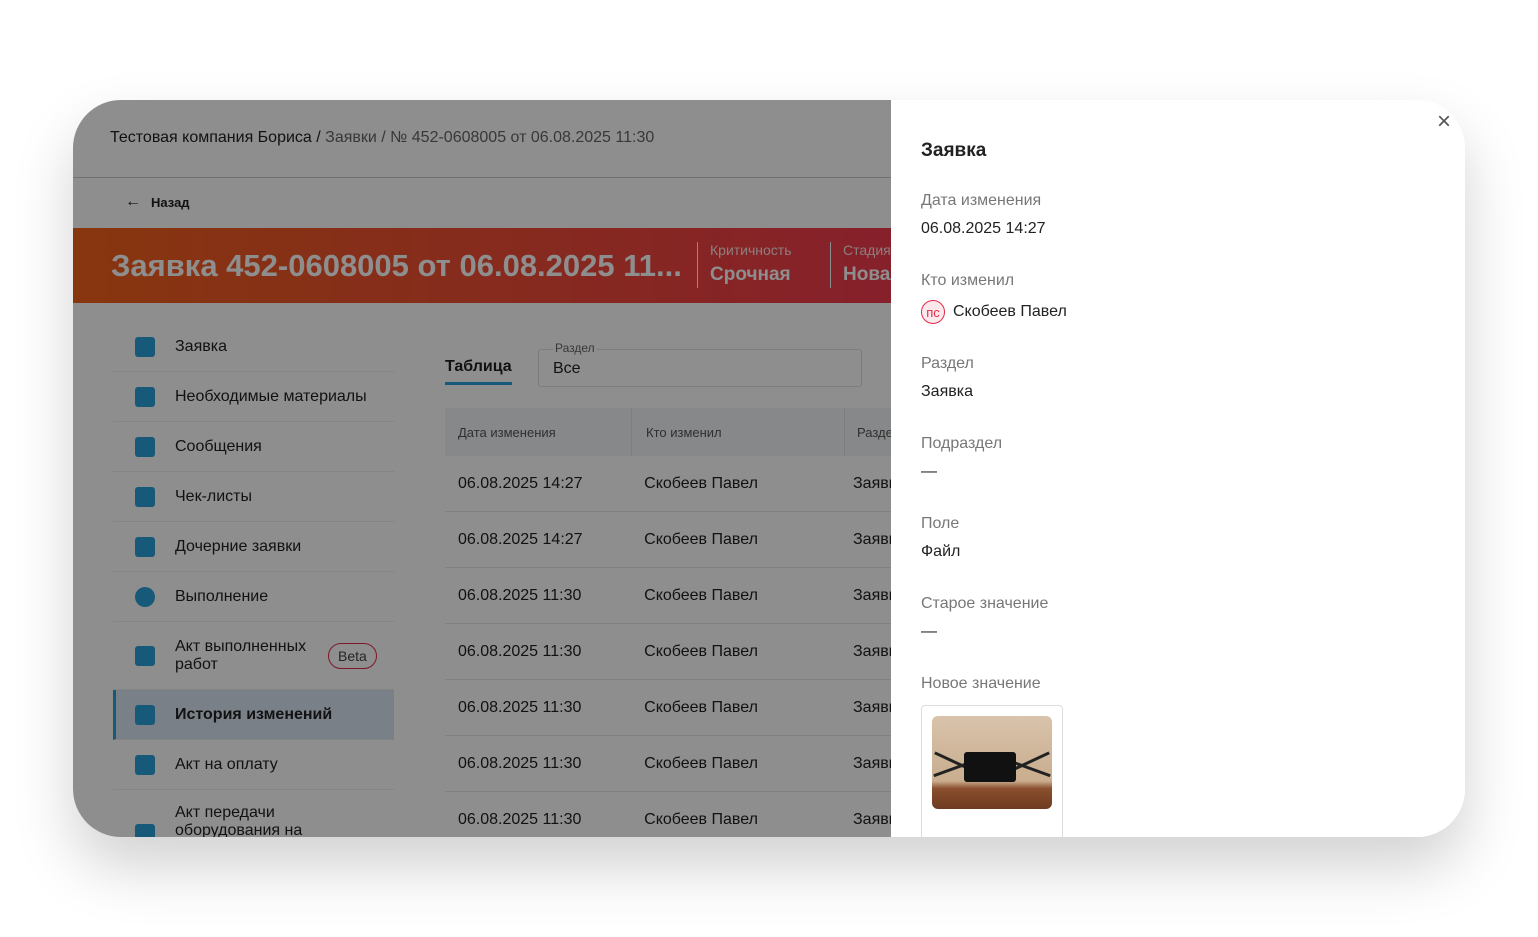  I want to click on table-header: Дата измененияКто изменилРаздел, so click(668, 432).